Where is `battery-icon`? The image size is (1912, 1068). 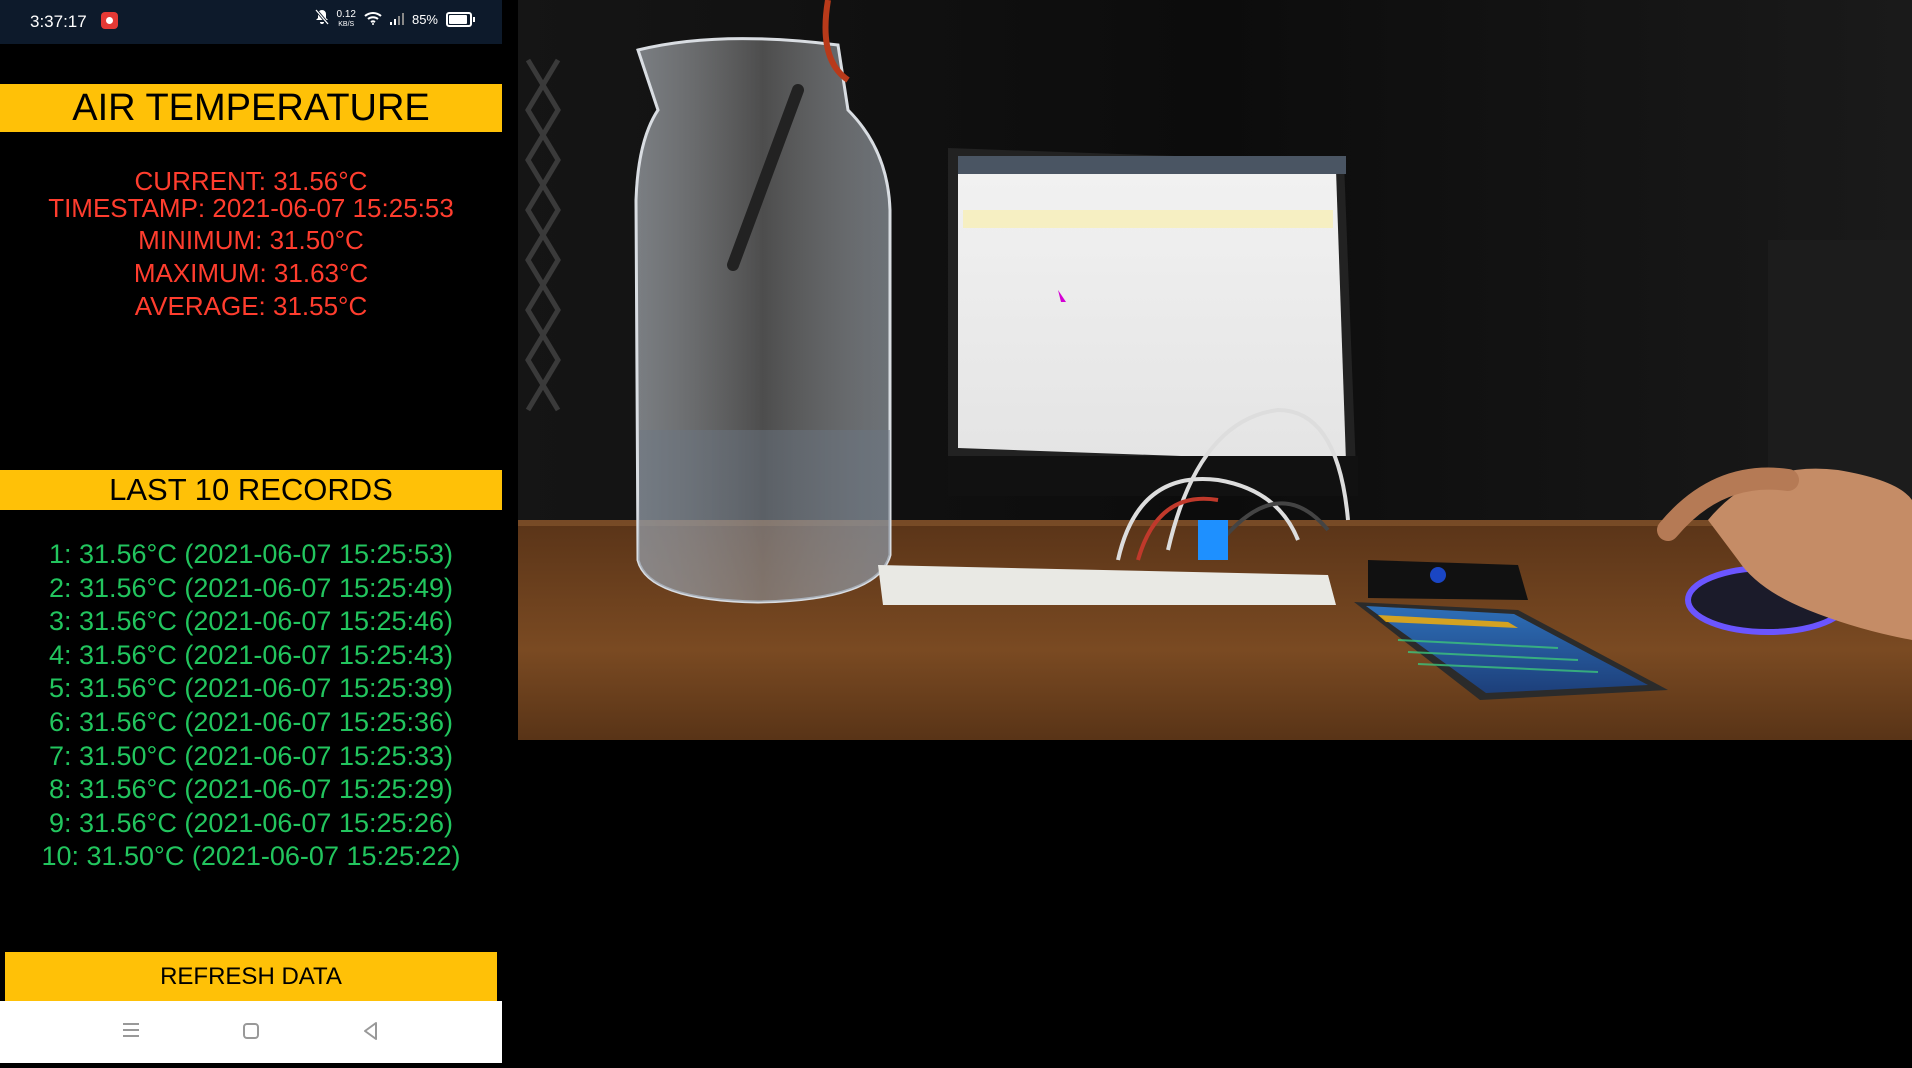
battery-icon is located at coordinates (460, 19).